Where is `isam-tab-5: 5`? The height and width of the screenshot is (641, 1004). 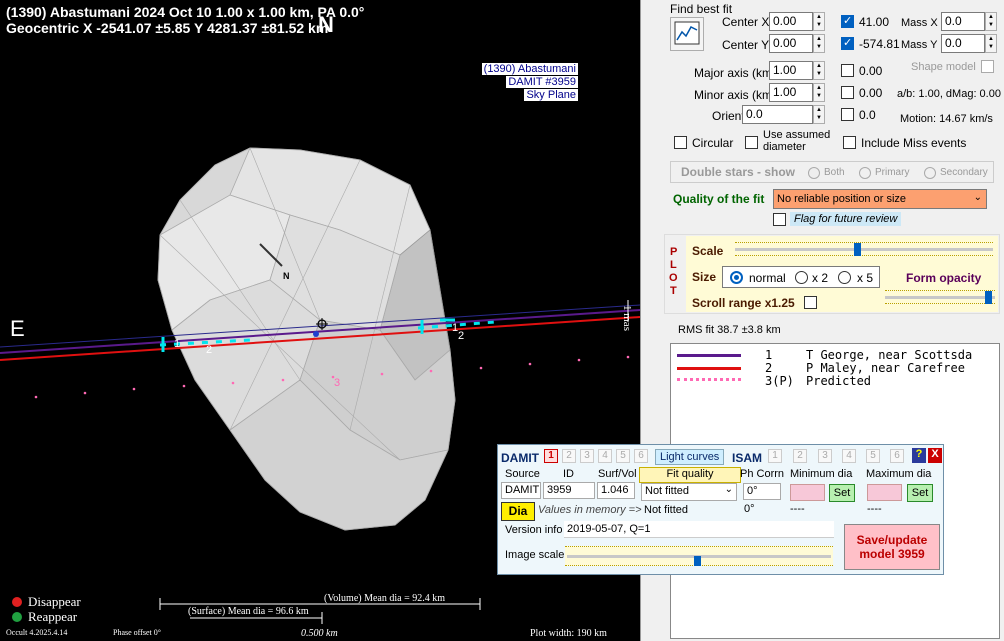
isam-tab-5: 5 is located at coordinates (873, 456).